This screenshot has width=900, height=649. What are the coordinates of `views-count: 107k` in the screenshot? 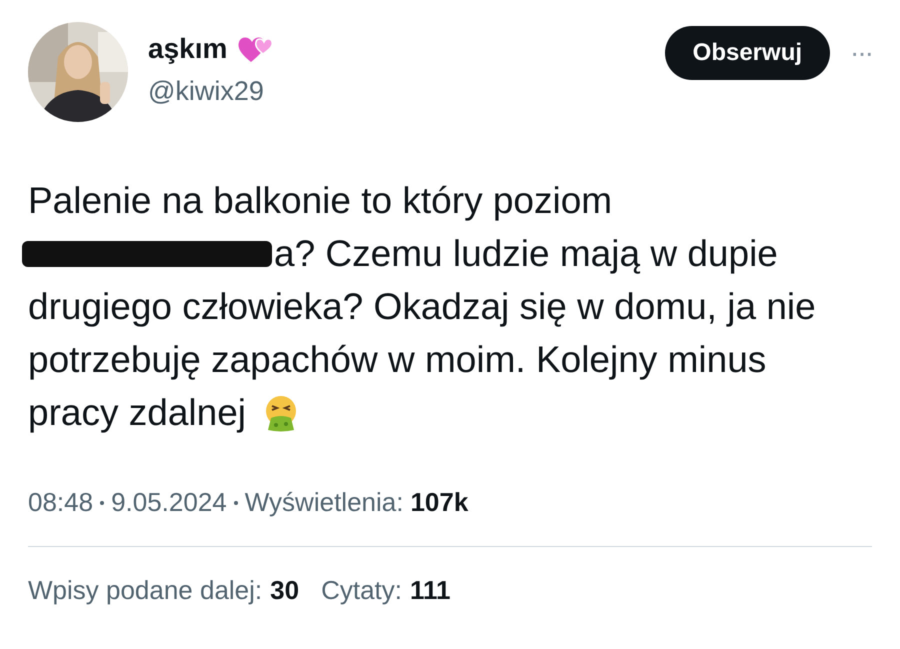 It's located at (439, 502).